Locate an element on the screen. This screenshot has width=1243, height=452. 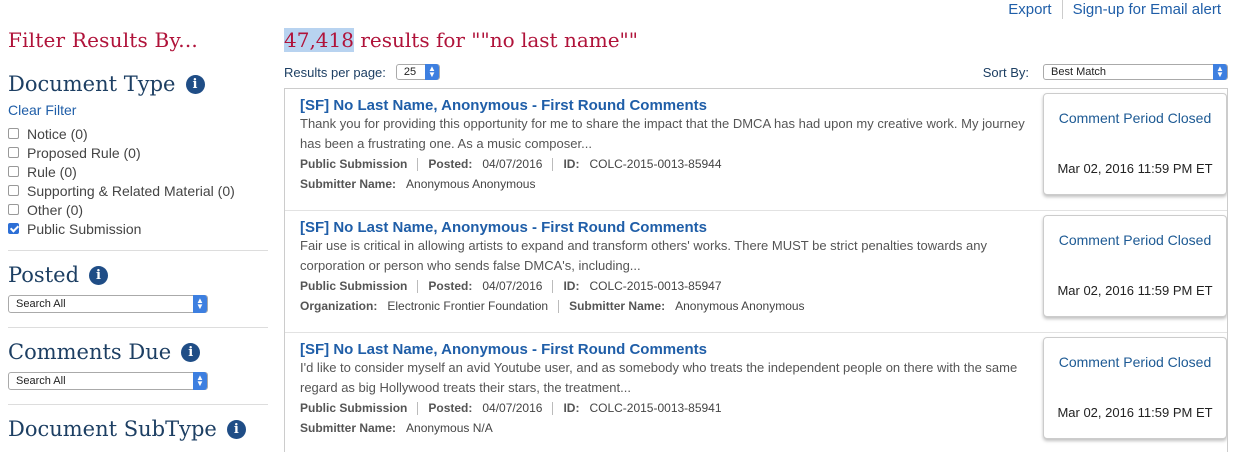
checkbox-label: Proposed Rule (0) is located at coordinates (84, 152).